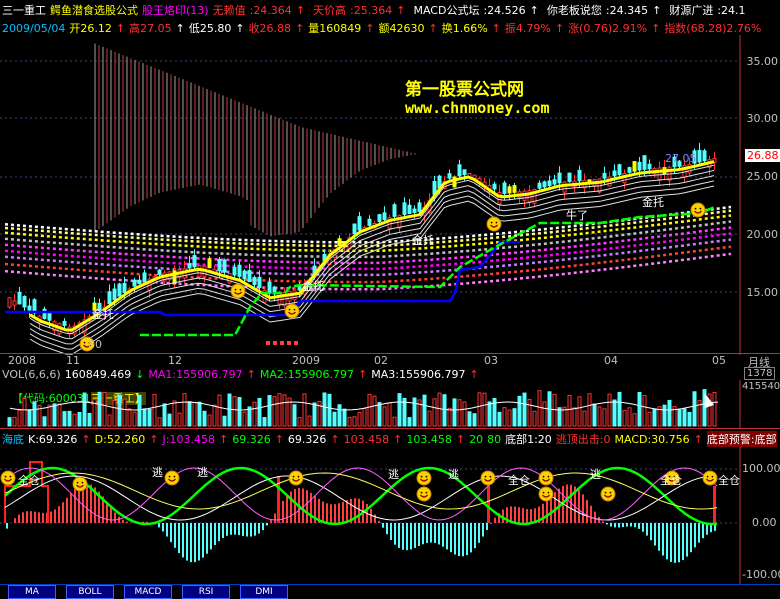 The height and width of the screenshot is (599, 780). What do you see at coordinates (671, 480) in the screenshot?
I see `fullpos-signal-3: 全仓` at bounding box center [671, 480].